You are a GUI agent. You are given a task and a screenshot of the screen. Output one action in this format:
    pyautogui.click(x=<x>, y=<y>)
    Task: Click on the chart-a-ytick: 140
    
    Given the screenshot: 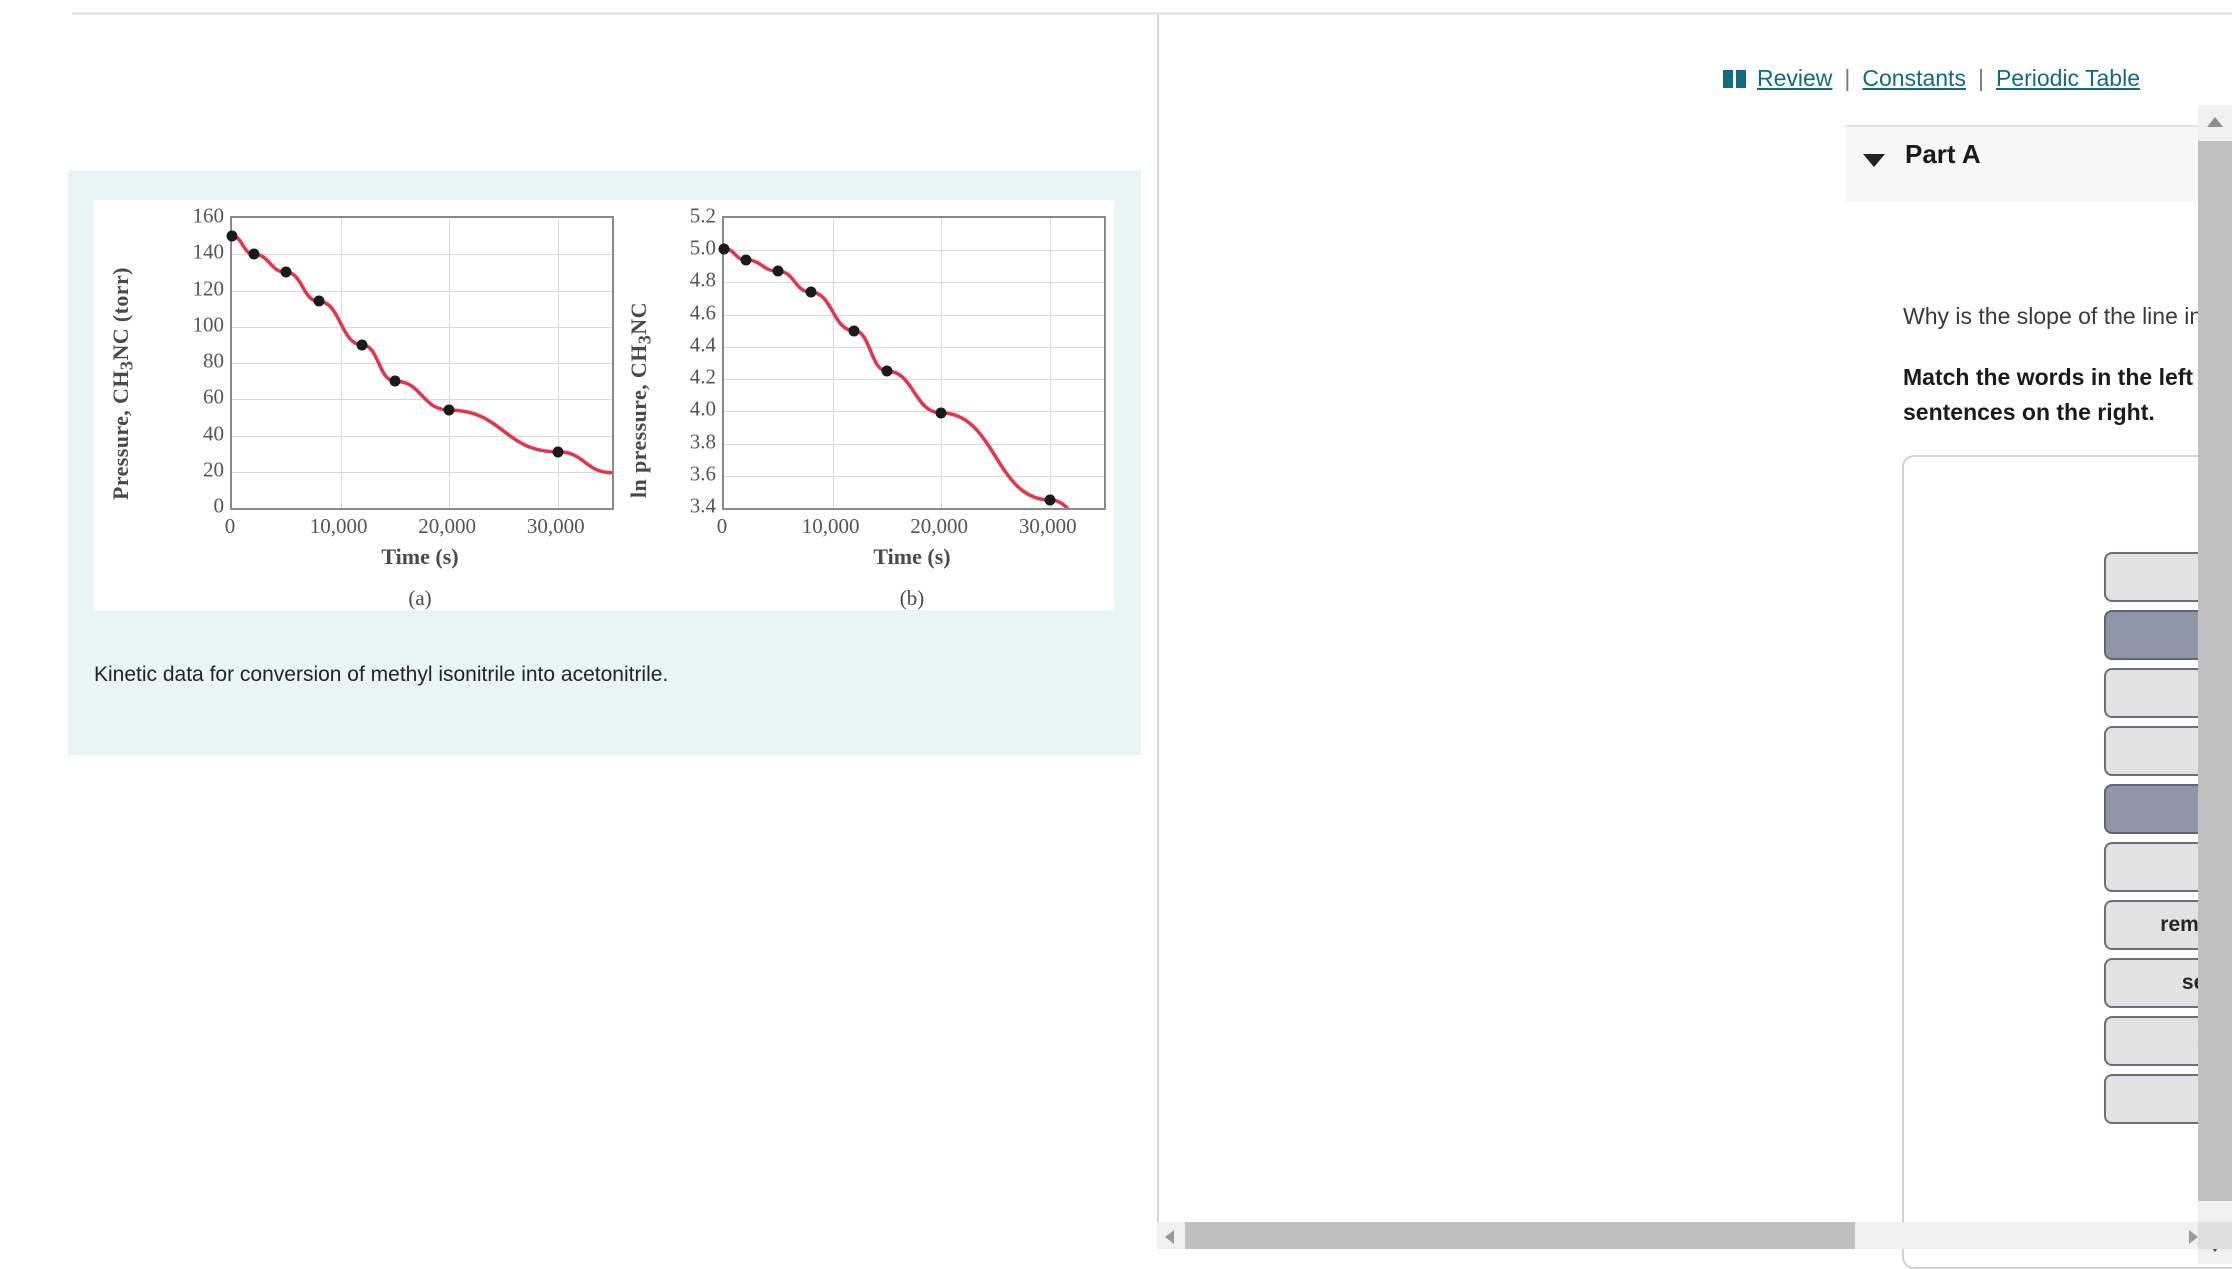 What is the action you would take?
    pyautogui.click(x=208, y=251)
    